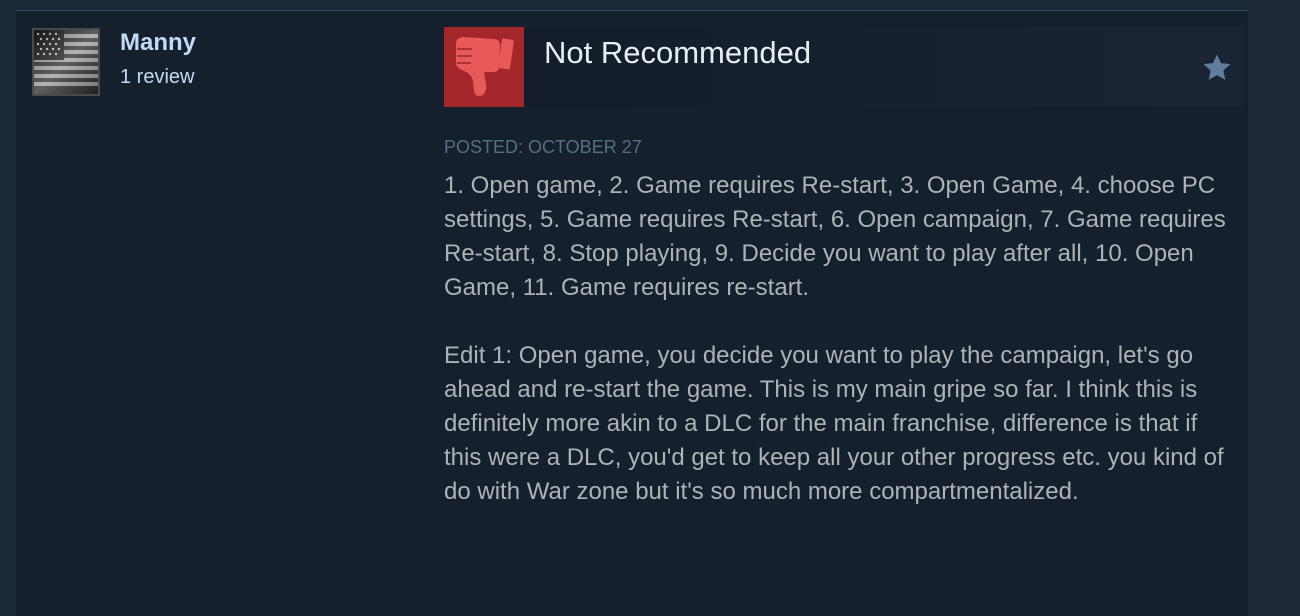  What do you see at coordinates (1274, 308) in the screenshot?
I see `page-gutter-right` at bounding box center [1274, 308].